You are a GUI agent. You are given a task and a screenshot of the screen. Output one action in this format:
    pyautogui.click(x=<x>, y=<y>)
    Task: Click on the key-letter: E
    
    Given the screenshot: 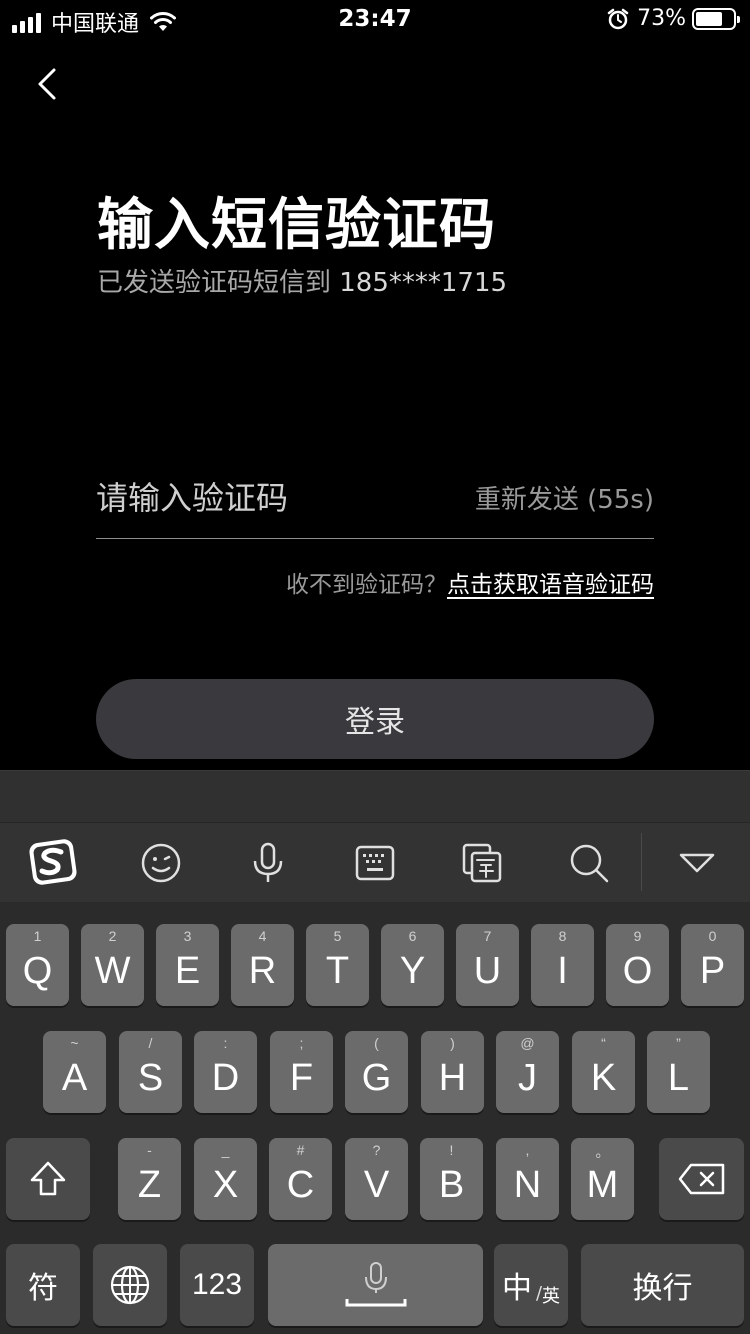 What is the action you would take?
    pyautogui.click(x=187, y=970)
    